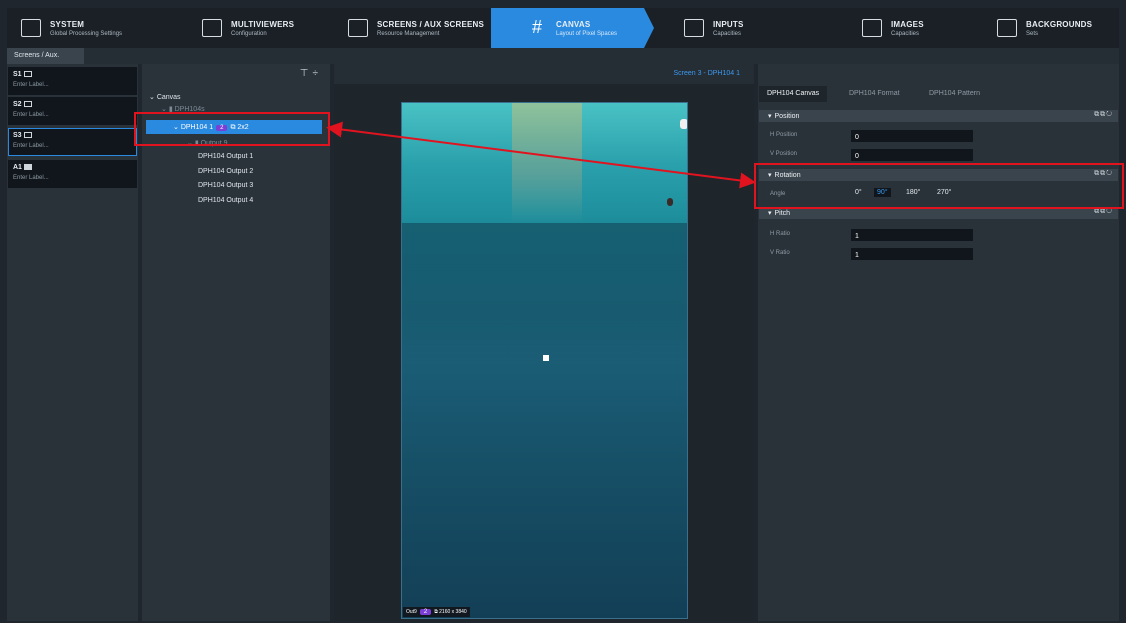  I want to click on nav-subtitle: Configuration, so click(249, 33).